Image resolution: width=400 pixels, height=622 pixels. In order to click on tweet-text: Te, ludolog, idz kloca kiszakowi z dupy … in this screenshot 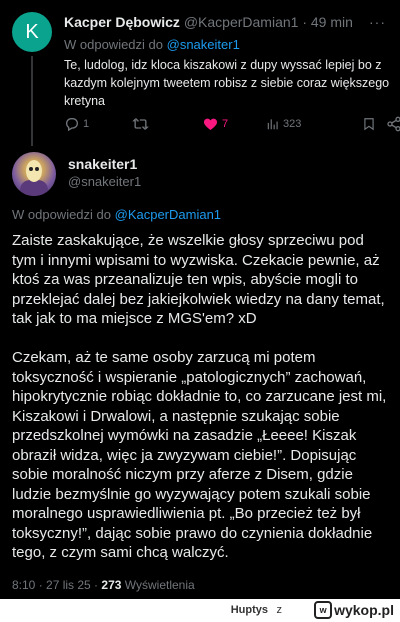, I will do `click(227, 83)`.